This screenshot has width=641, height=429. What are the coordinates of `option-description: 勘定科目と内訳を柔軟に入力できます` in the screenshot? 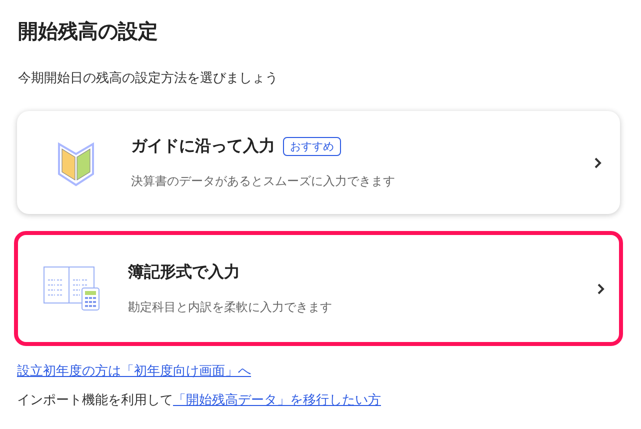 It's located at (230, 307).